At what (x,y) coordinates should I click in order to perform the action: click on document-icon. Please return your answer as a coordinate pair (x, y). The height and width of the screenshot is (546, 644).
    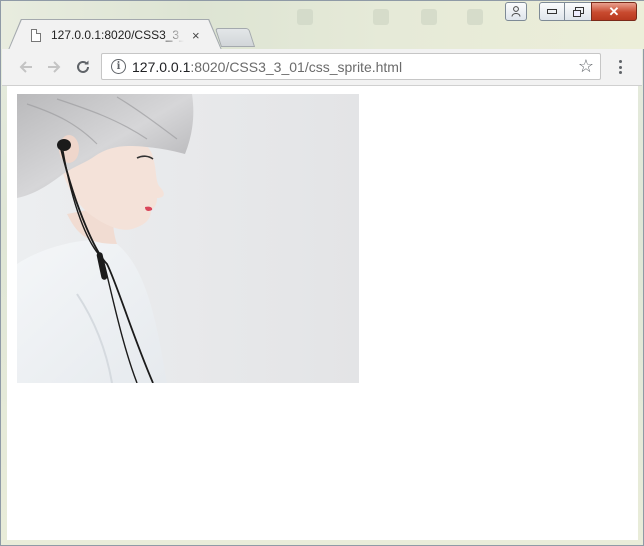
    Looking at the image, I should click on (36, 35).